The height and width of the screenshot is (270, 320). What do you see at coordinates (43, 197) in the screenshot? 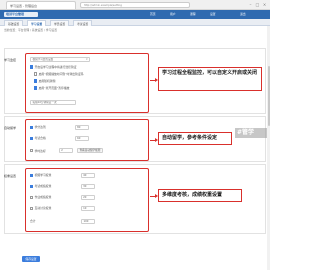
I see `weight-label: 作业成绩权重` at bounding box center [43, 197].